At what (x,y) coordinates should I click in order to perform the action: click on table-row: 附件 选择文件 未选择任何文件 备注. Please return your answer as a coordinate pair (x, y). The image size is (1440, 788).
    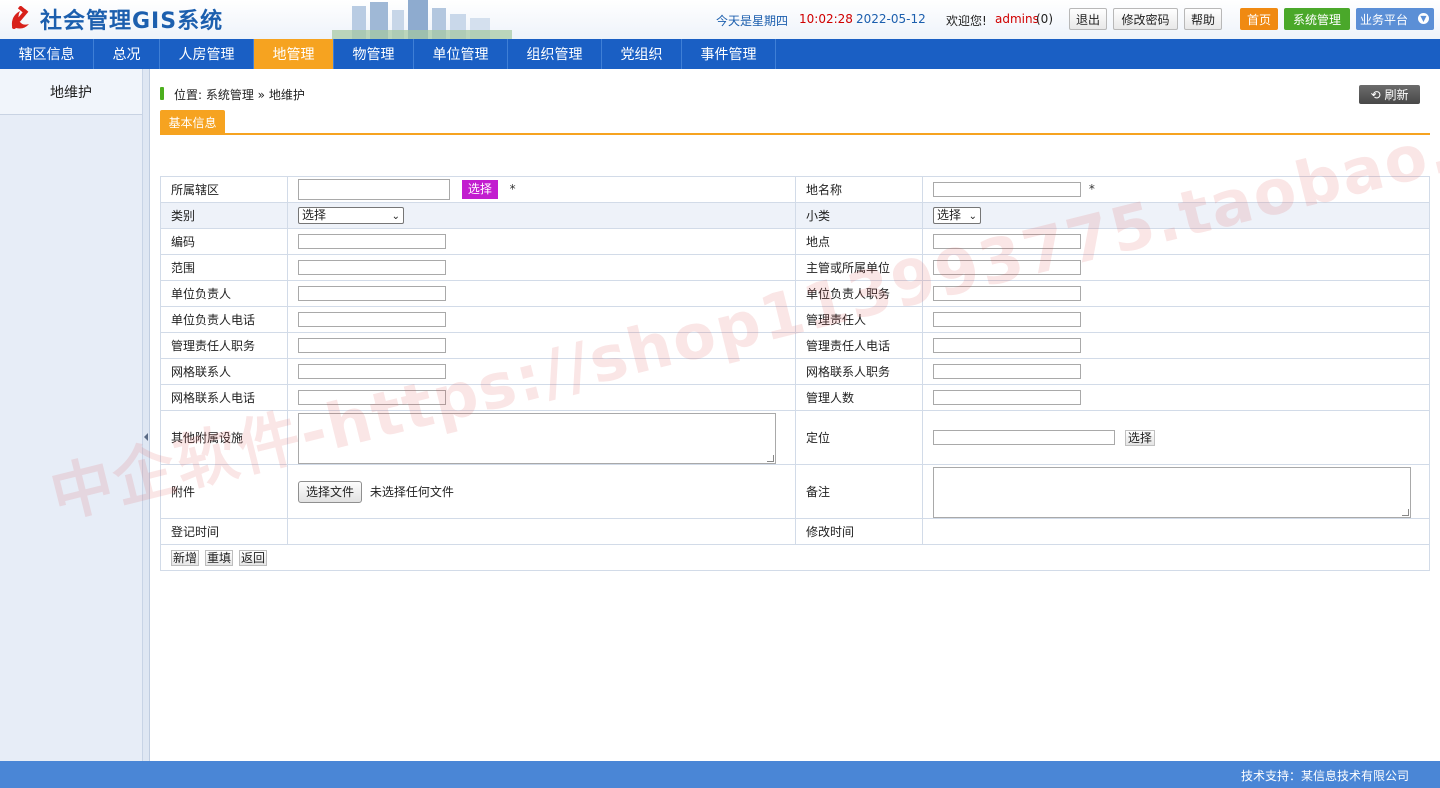
    Looking at the image, I should click on (795, 491).